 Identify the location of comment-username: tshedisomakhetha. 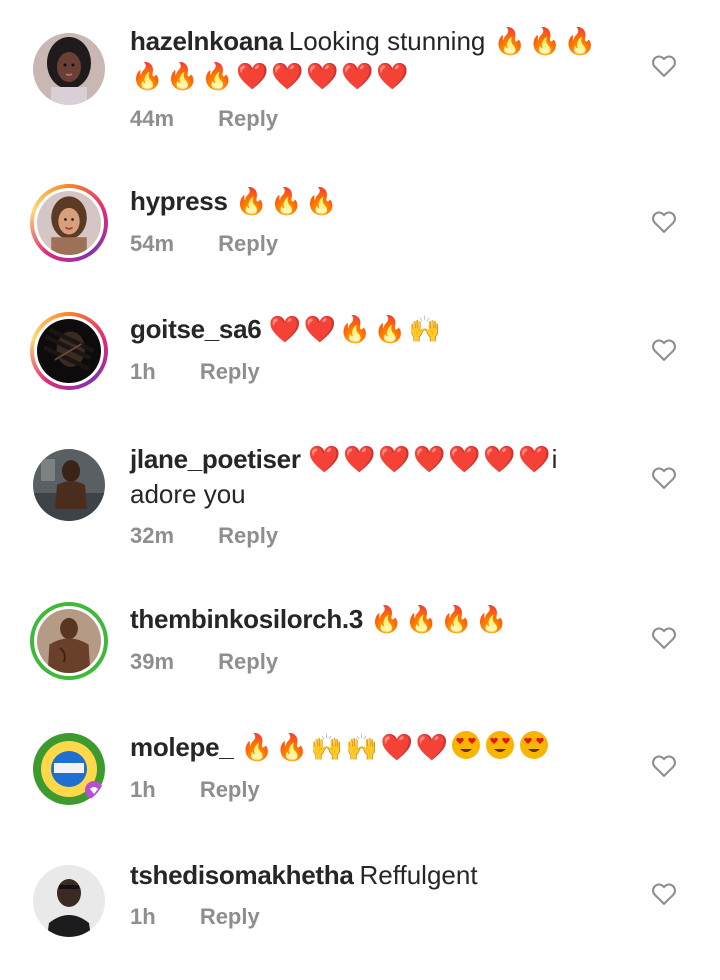
(242, 875).